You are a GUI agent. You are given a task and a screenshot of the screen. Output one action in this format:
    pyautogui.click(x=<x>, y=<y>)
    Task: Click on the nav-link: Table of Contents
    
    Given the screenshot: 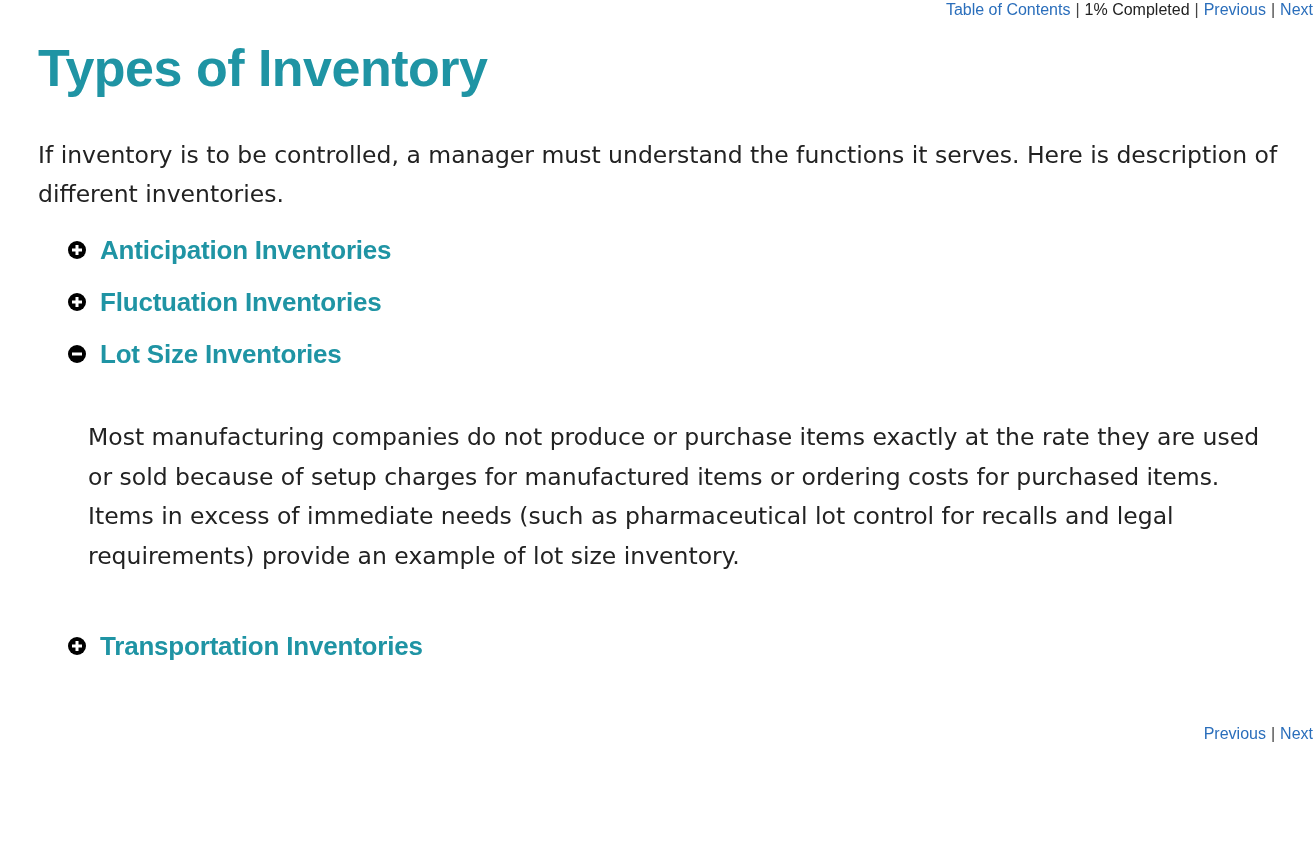 What is the action you would take?
    pyautogui.click(x=1008, y=10)
    